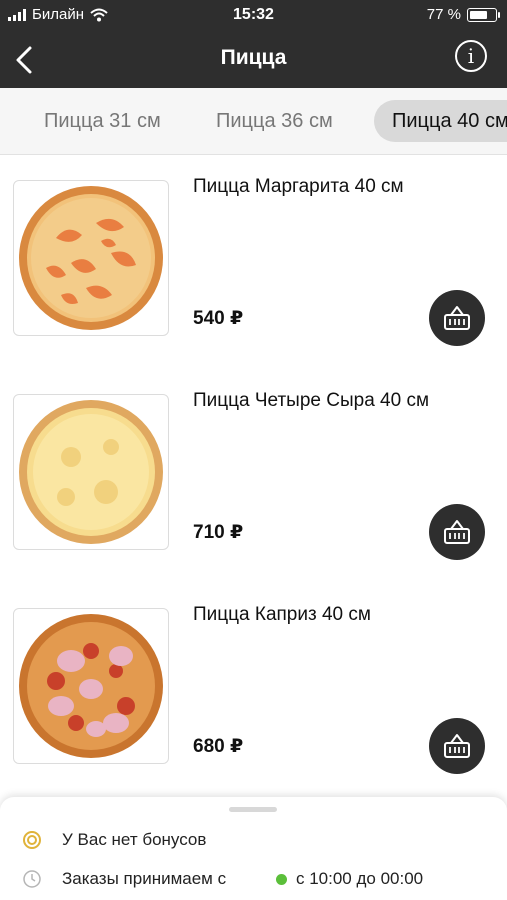 Image resolution: width=507 pixels, height=900 pixels. What do you see at coordinates (218, 746) in the screenshot?
I see `product-price: 680 ₽` at bounding box center [218, 746].